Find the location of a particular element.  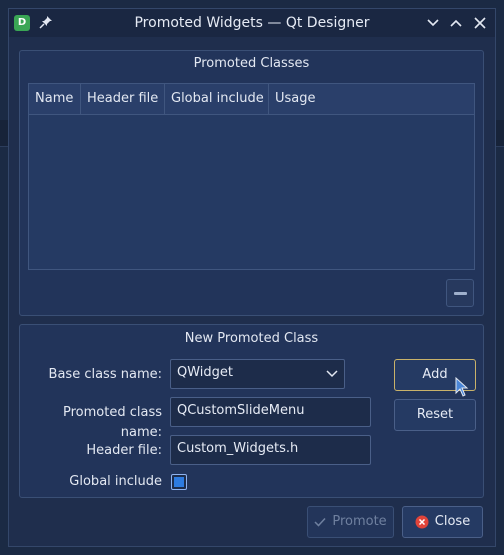

global-include-checkbox is located at coordinates (179, 482).